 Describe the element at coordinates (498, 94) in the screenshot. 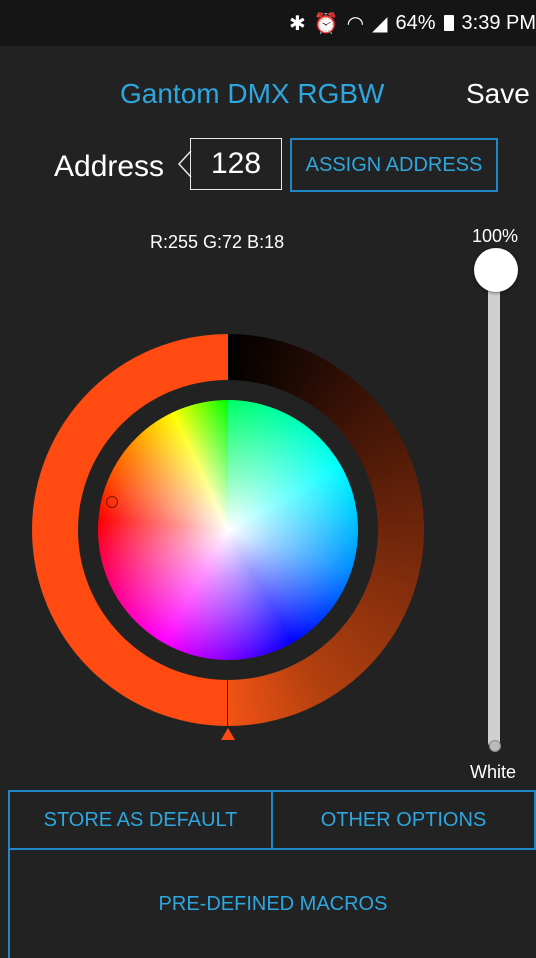

I see `save-button: Save` at that location.